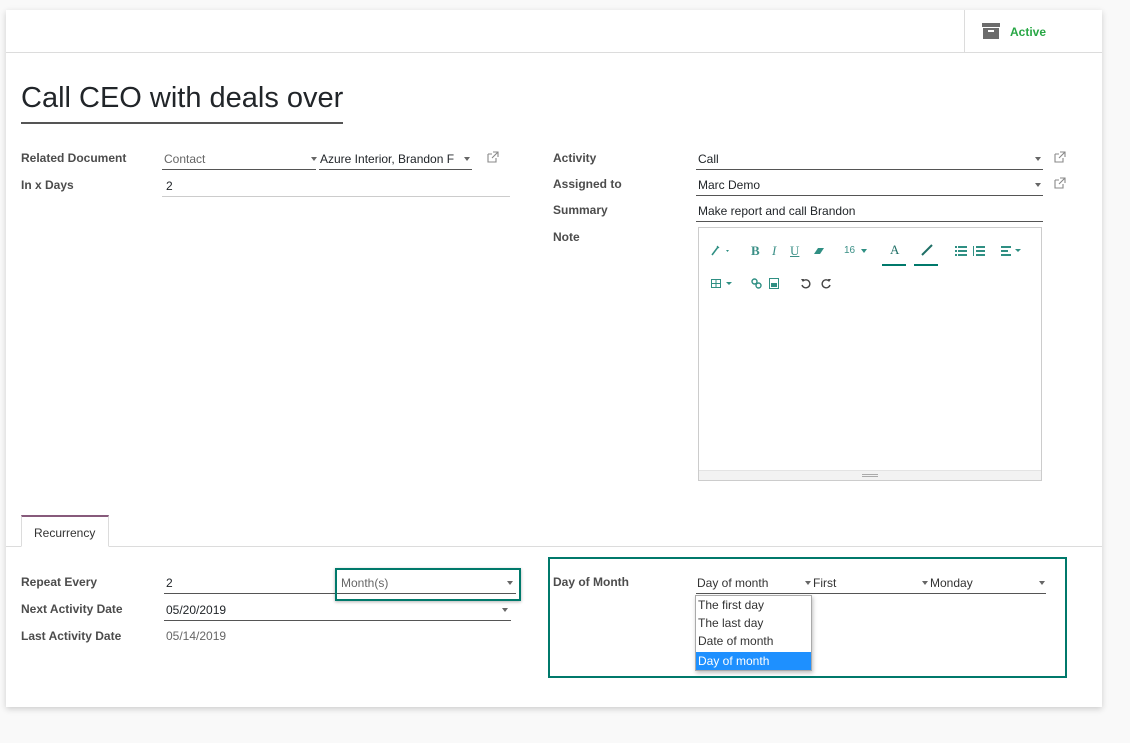 The height and width of the screenshot is (743, 1130). I want to click on table-icon, so click(722, 283).